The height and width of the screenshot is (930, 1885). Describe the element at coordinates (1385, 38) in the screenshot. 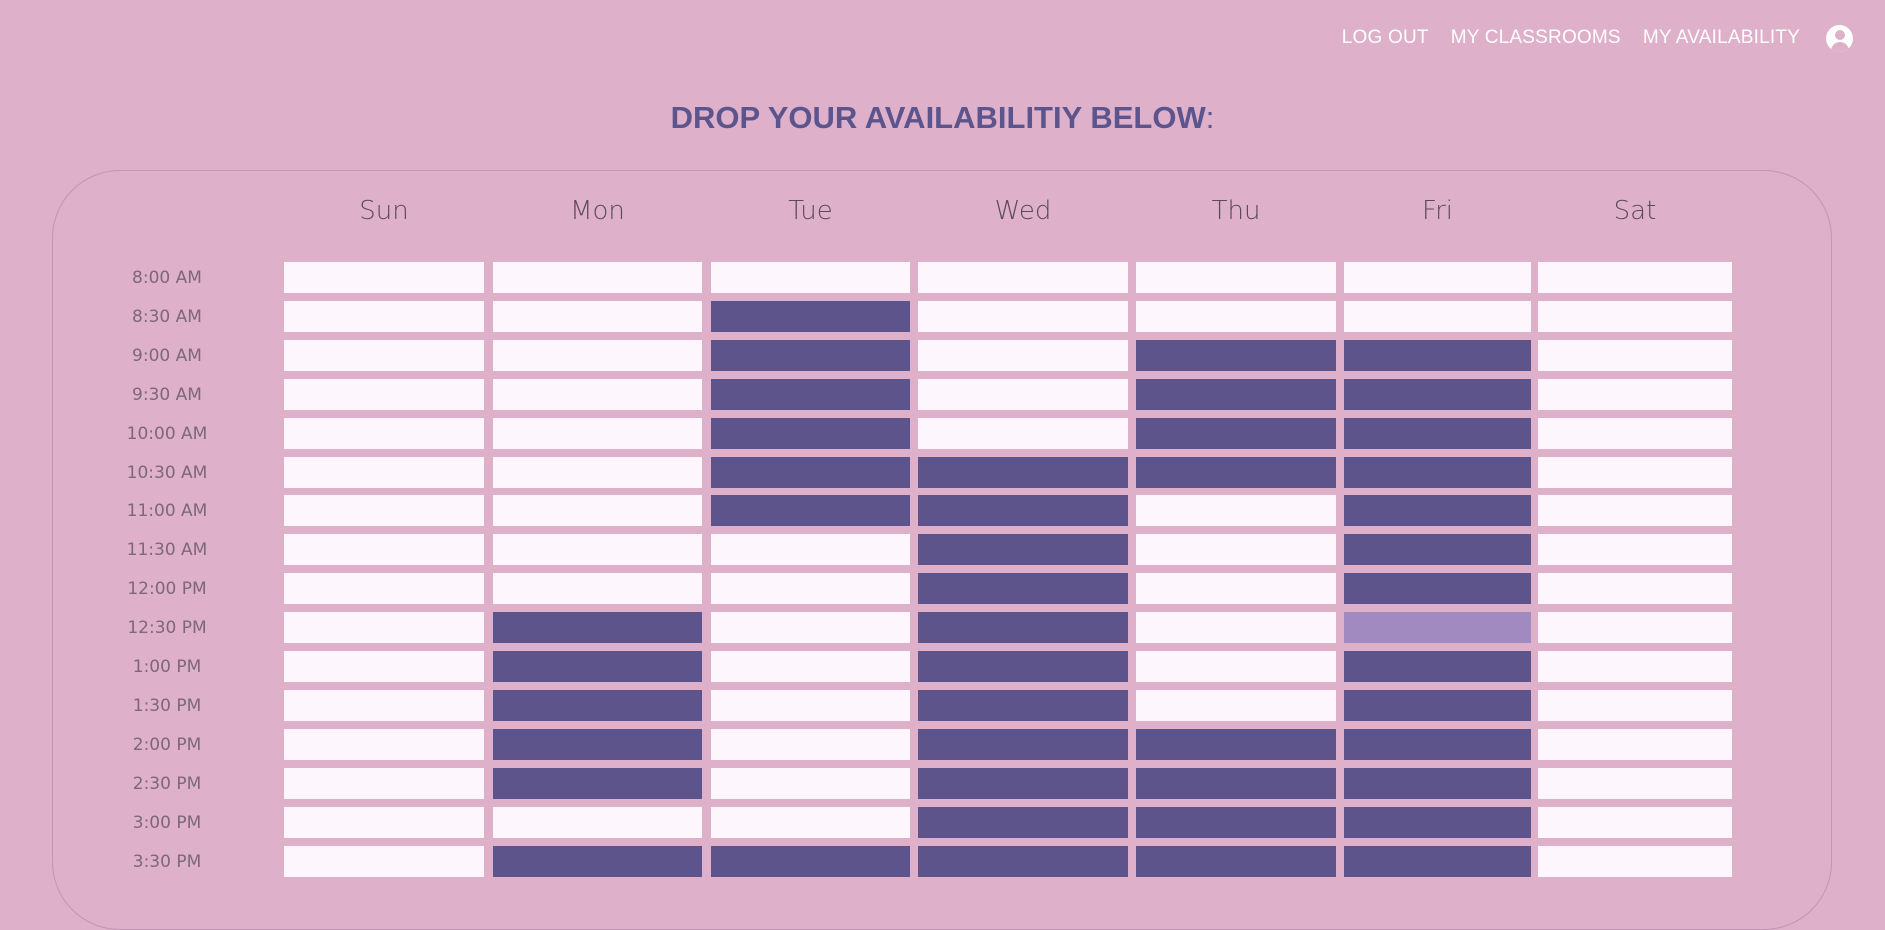

I see `logout-link: LOG OUT` at that location.